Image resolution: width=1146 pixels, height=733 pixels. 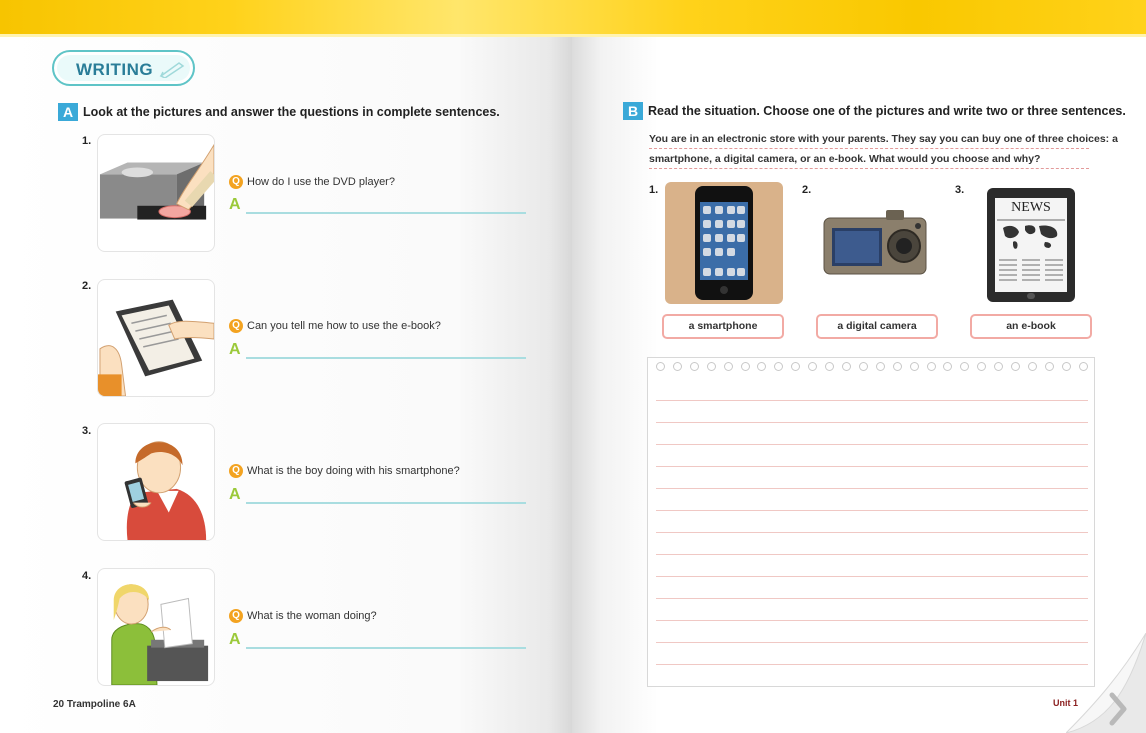 I want to click on answer-2-marker: A, so click(x=235, y=349).